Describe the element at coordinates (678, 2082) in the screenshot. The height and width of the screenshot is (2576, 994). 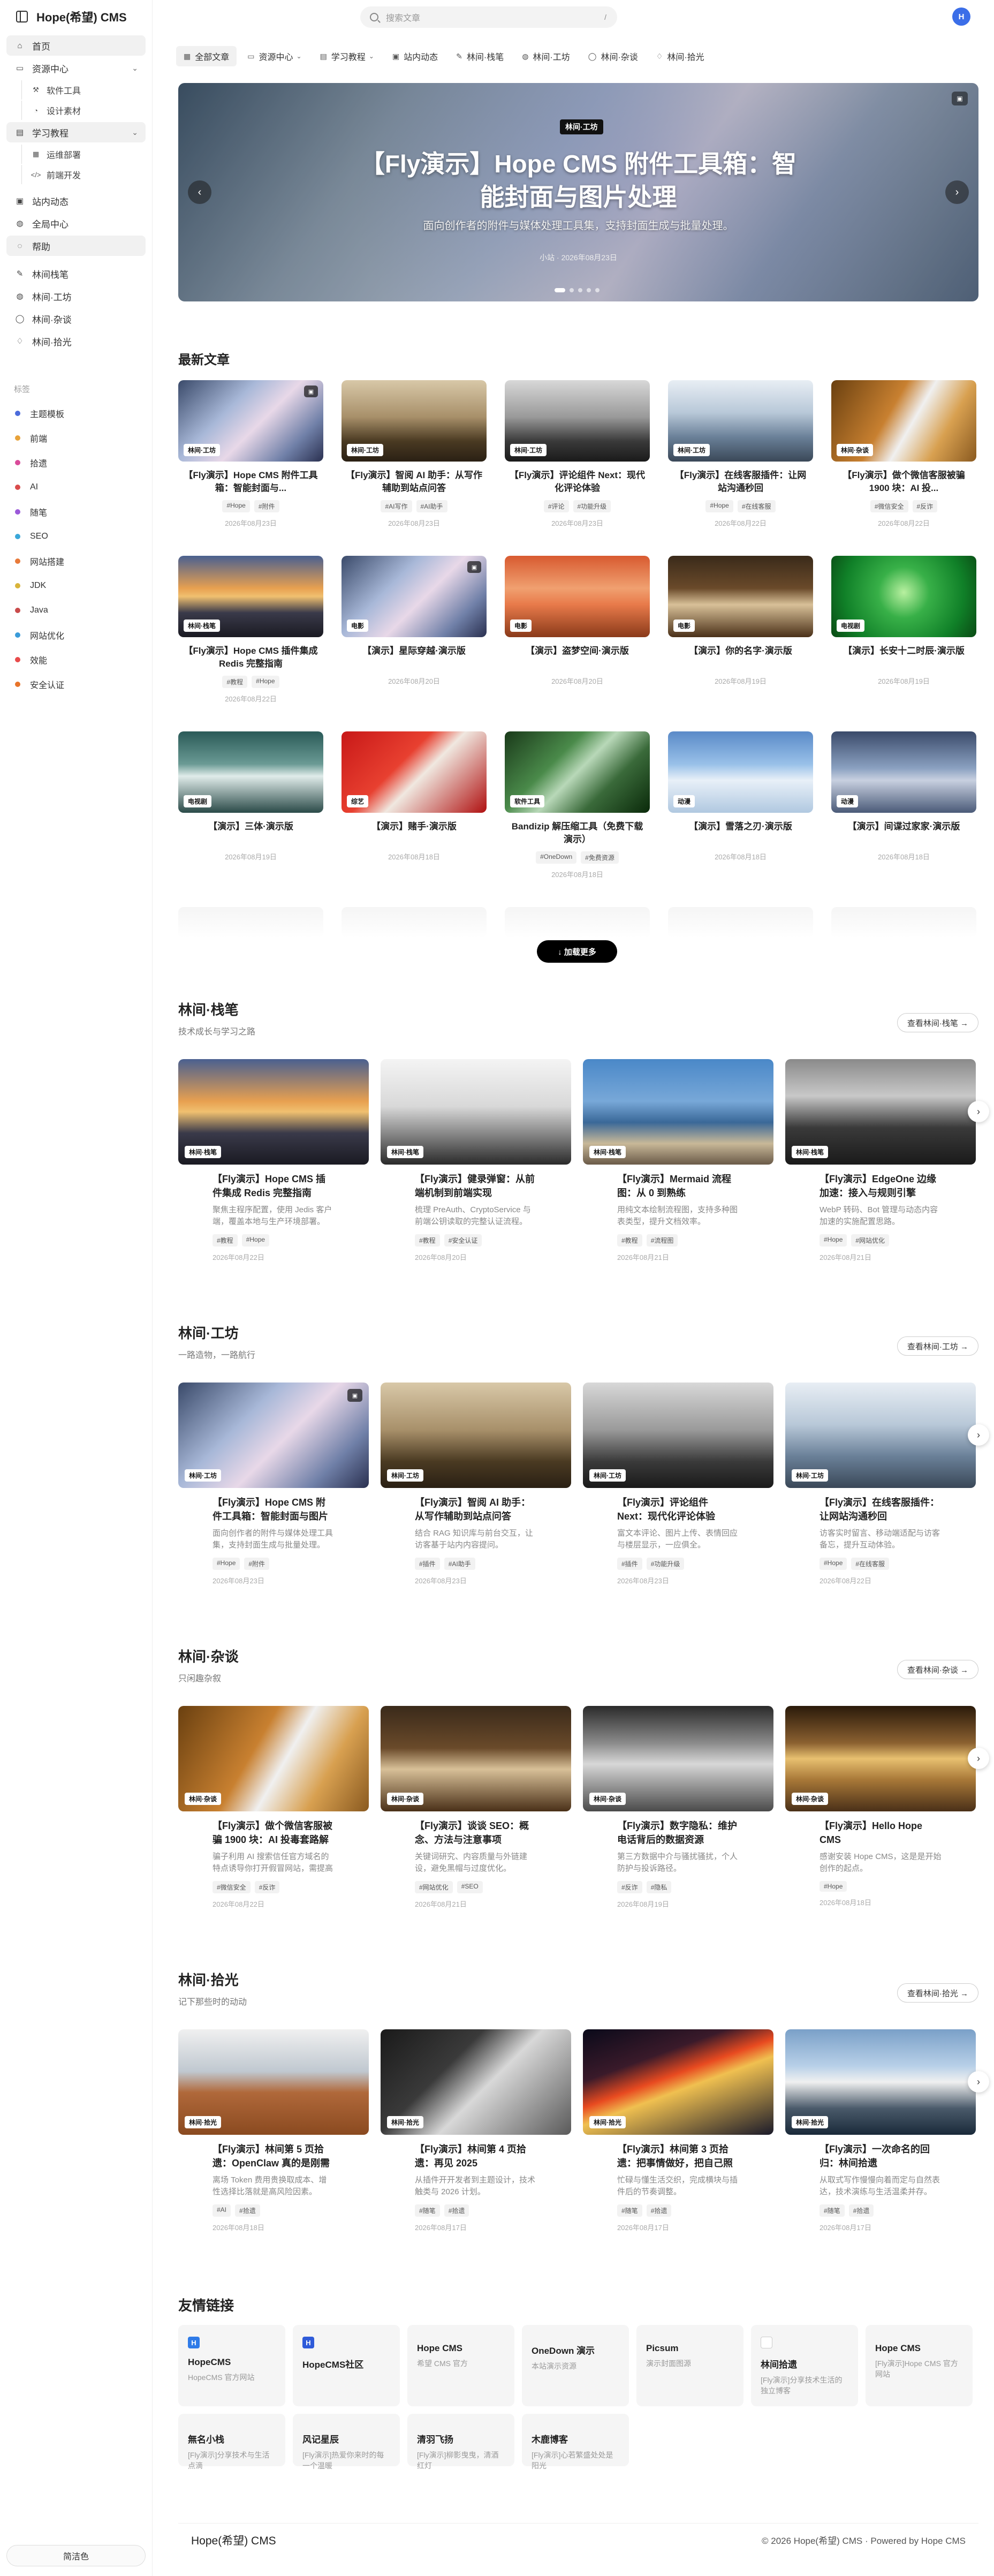
I see `article-cover-image: 林间·拾光` at that location.